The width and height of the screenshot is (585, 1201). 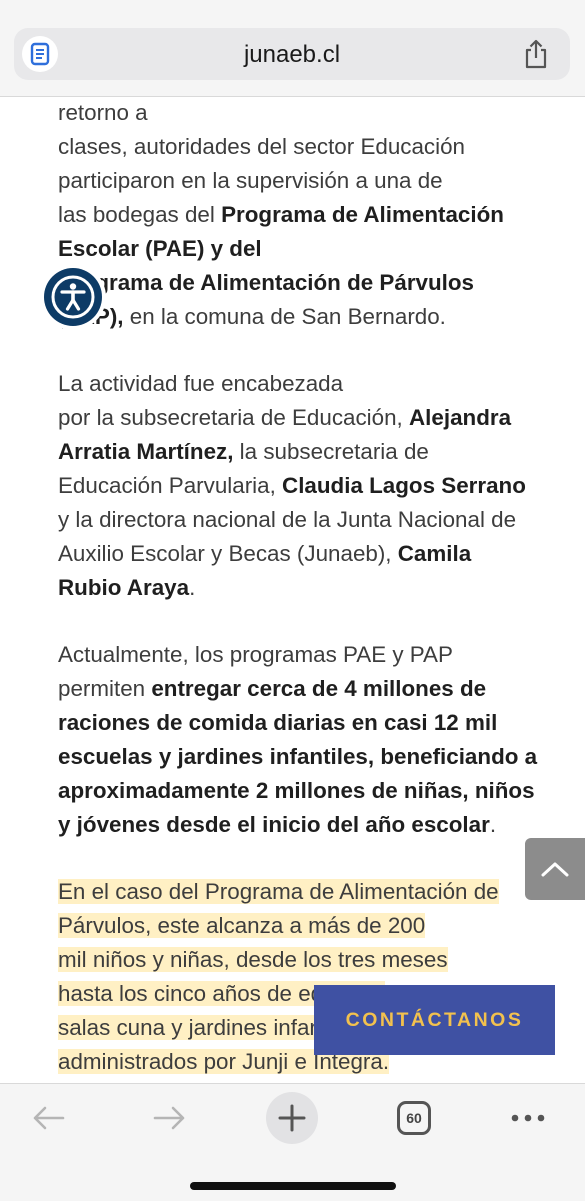 What do you see at coordinates (293, 1186) in the screenshot?
I see `home-indicator` at bounding box center [293, 1186].